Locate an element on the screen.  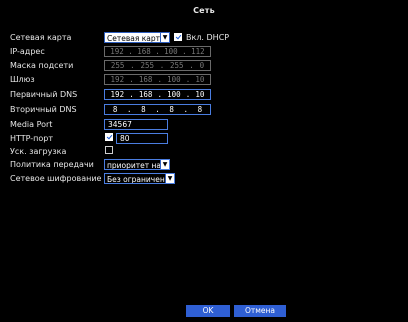
transfer-policy-label: Политика передачи is located at coordinates (52, 164).